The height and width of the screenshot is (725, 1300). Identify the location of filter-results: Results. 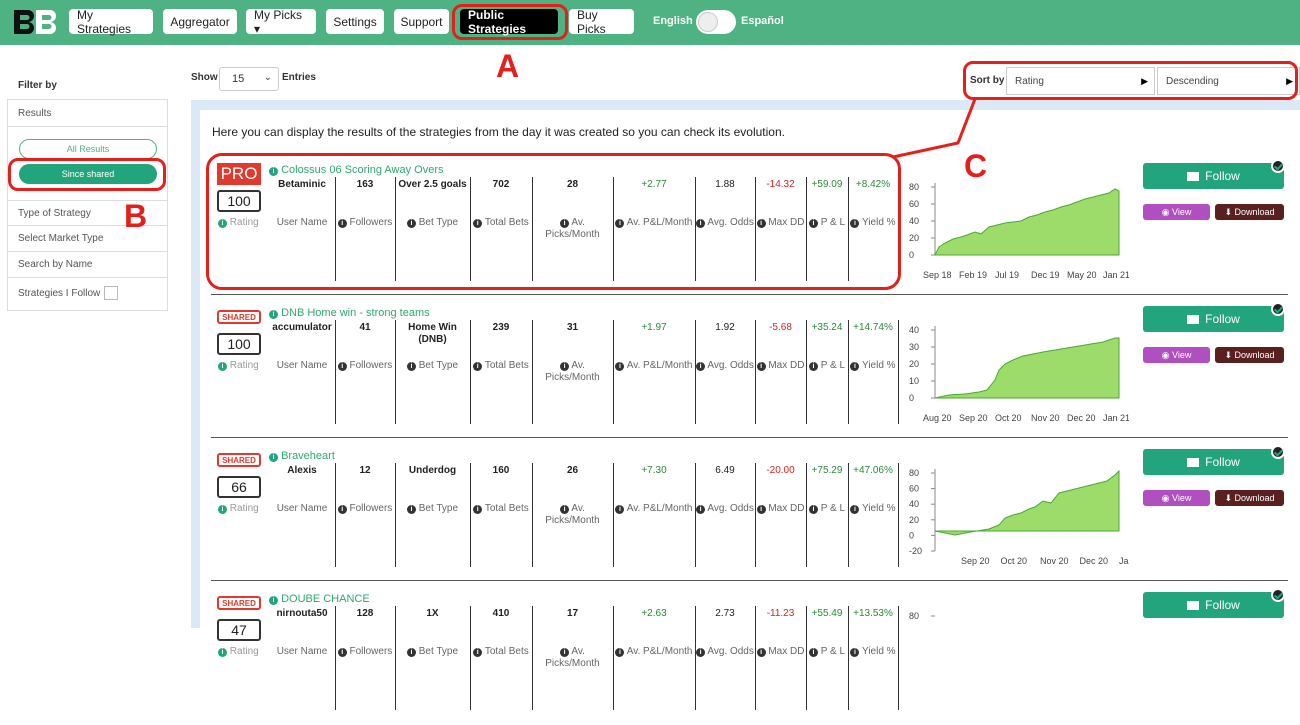
(87, 113).